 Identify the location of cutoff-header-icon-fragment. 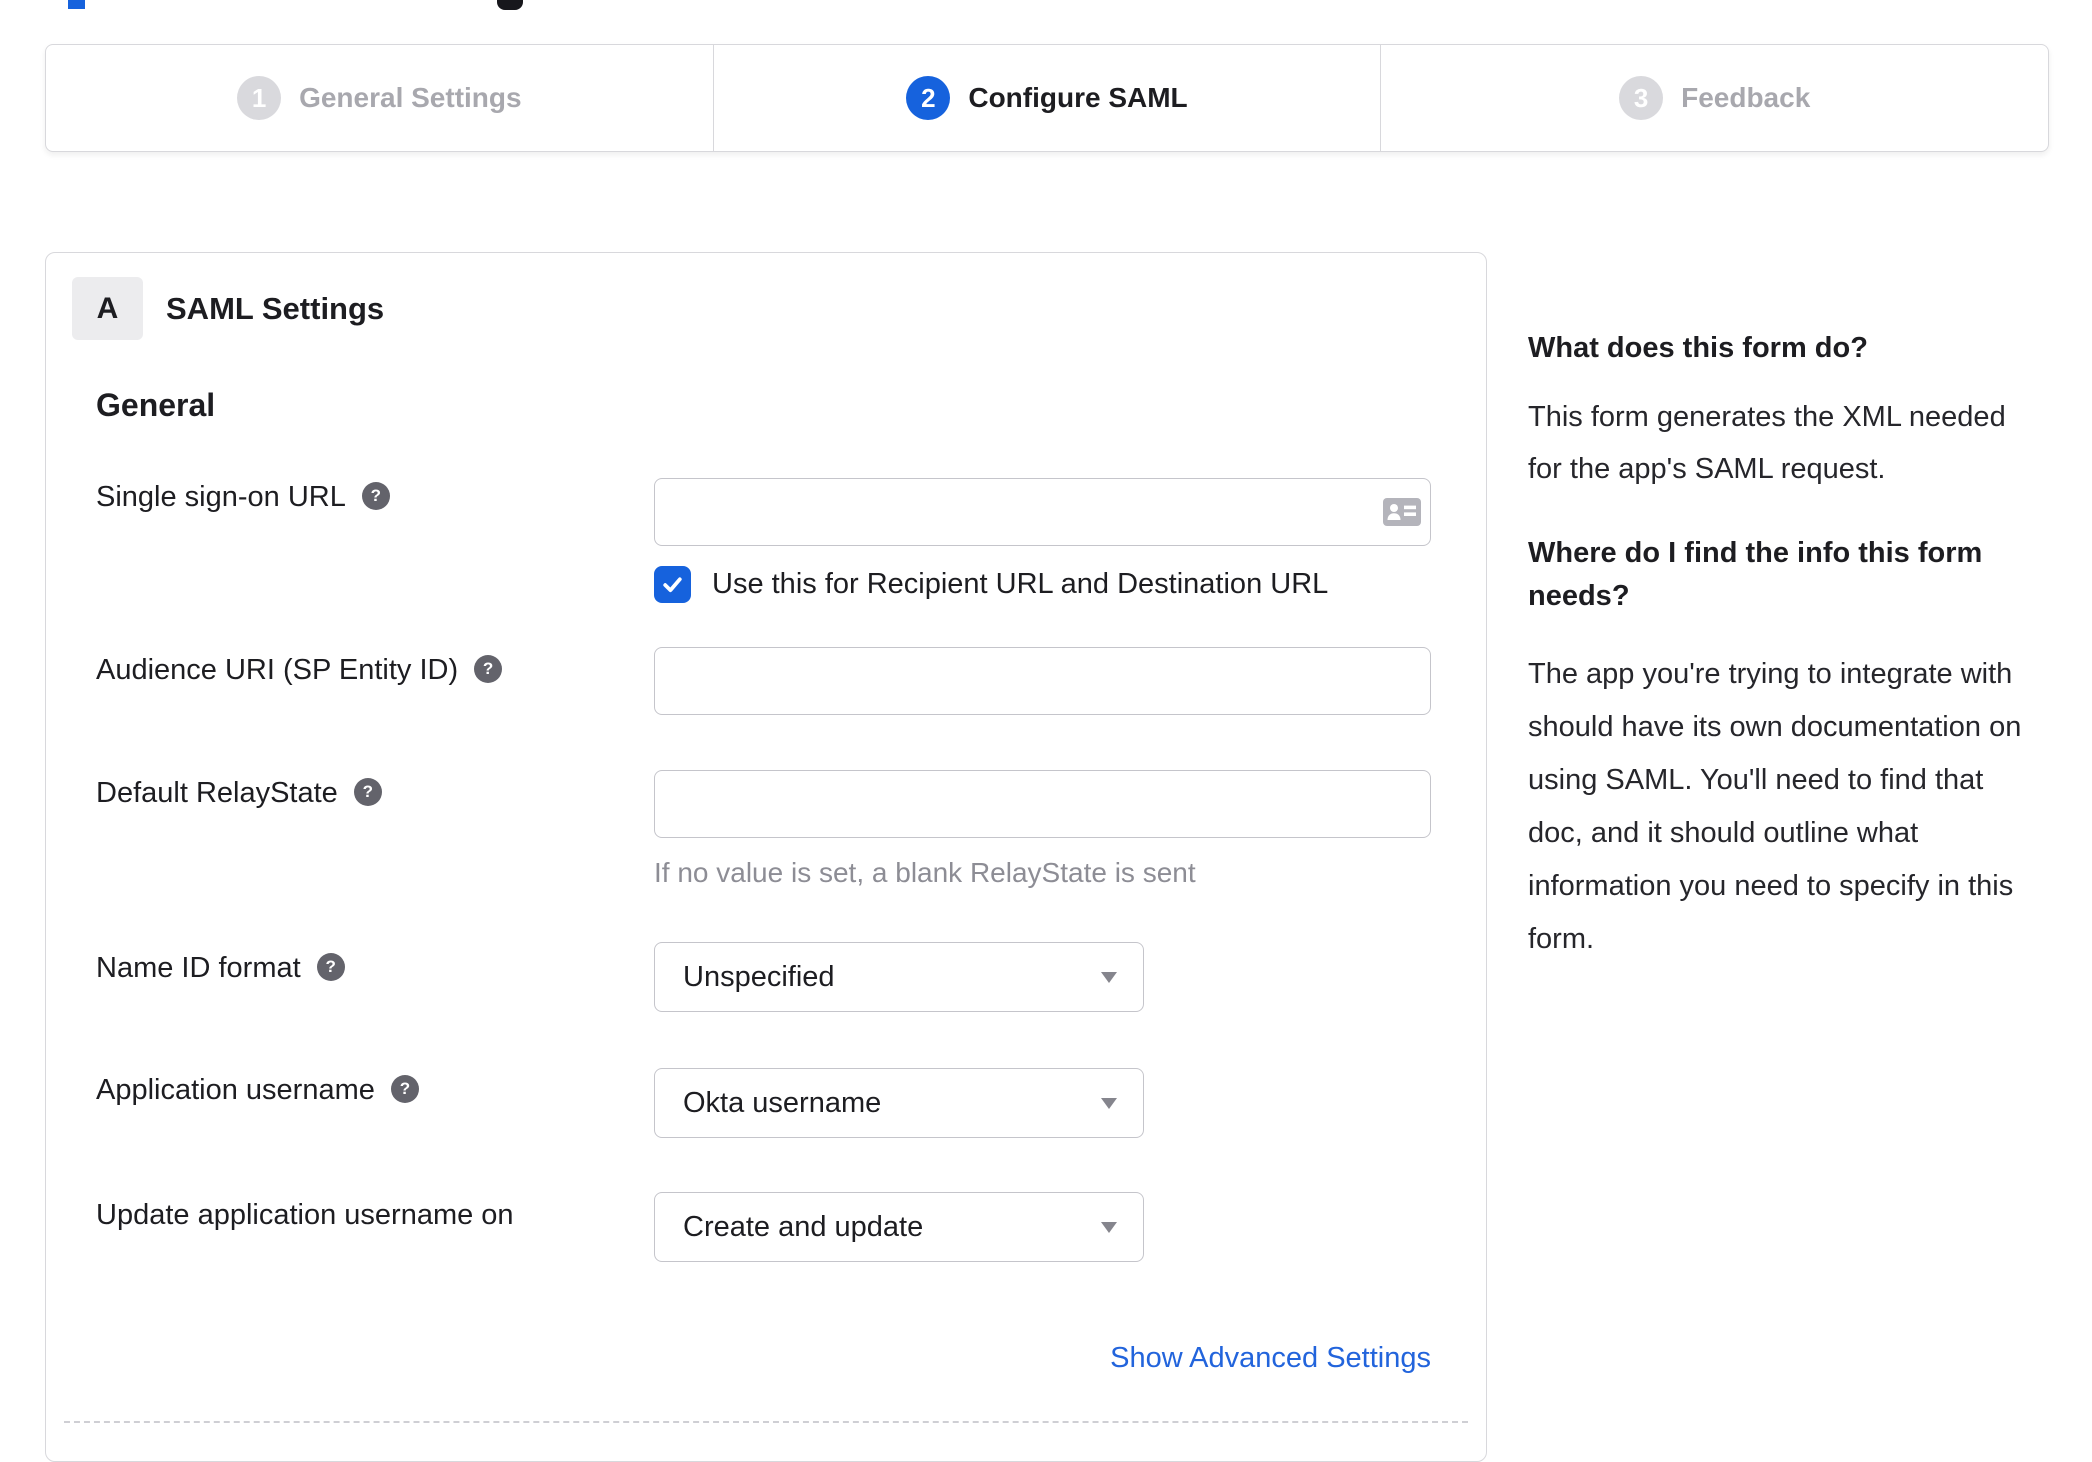
(510, 5).